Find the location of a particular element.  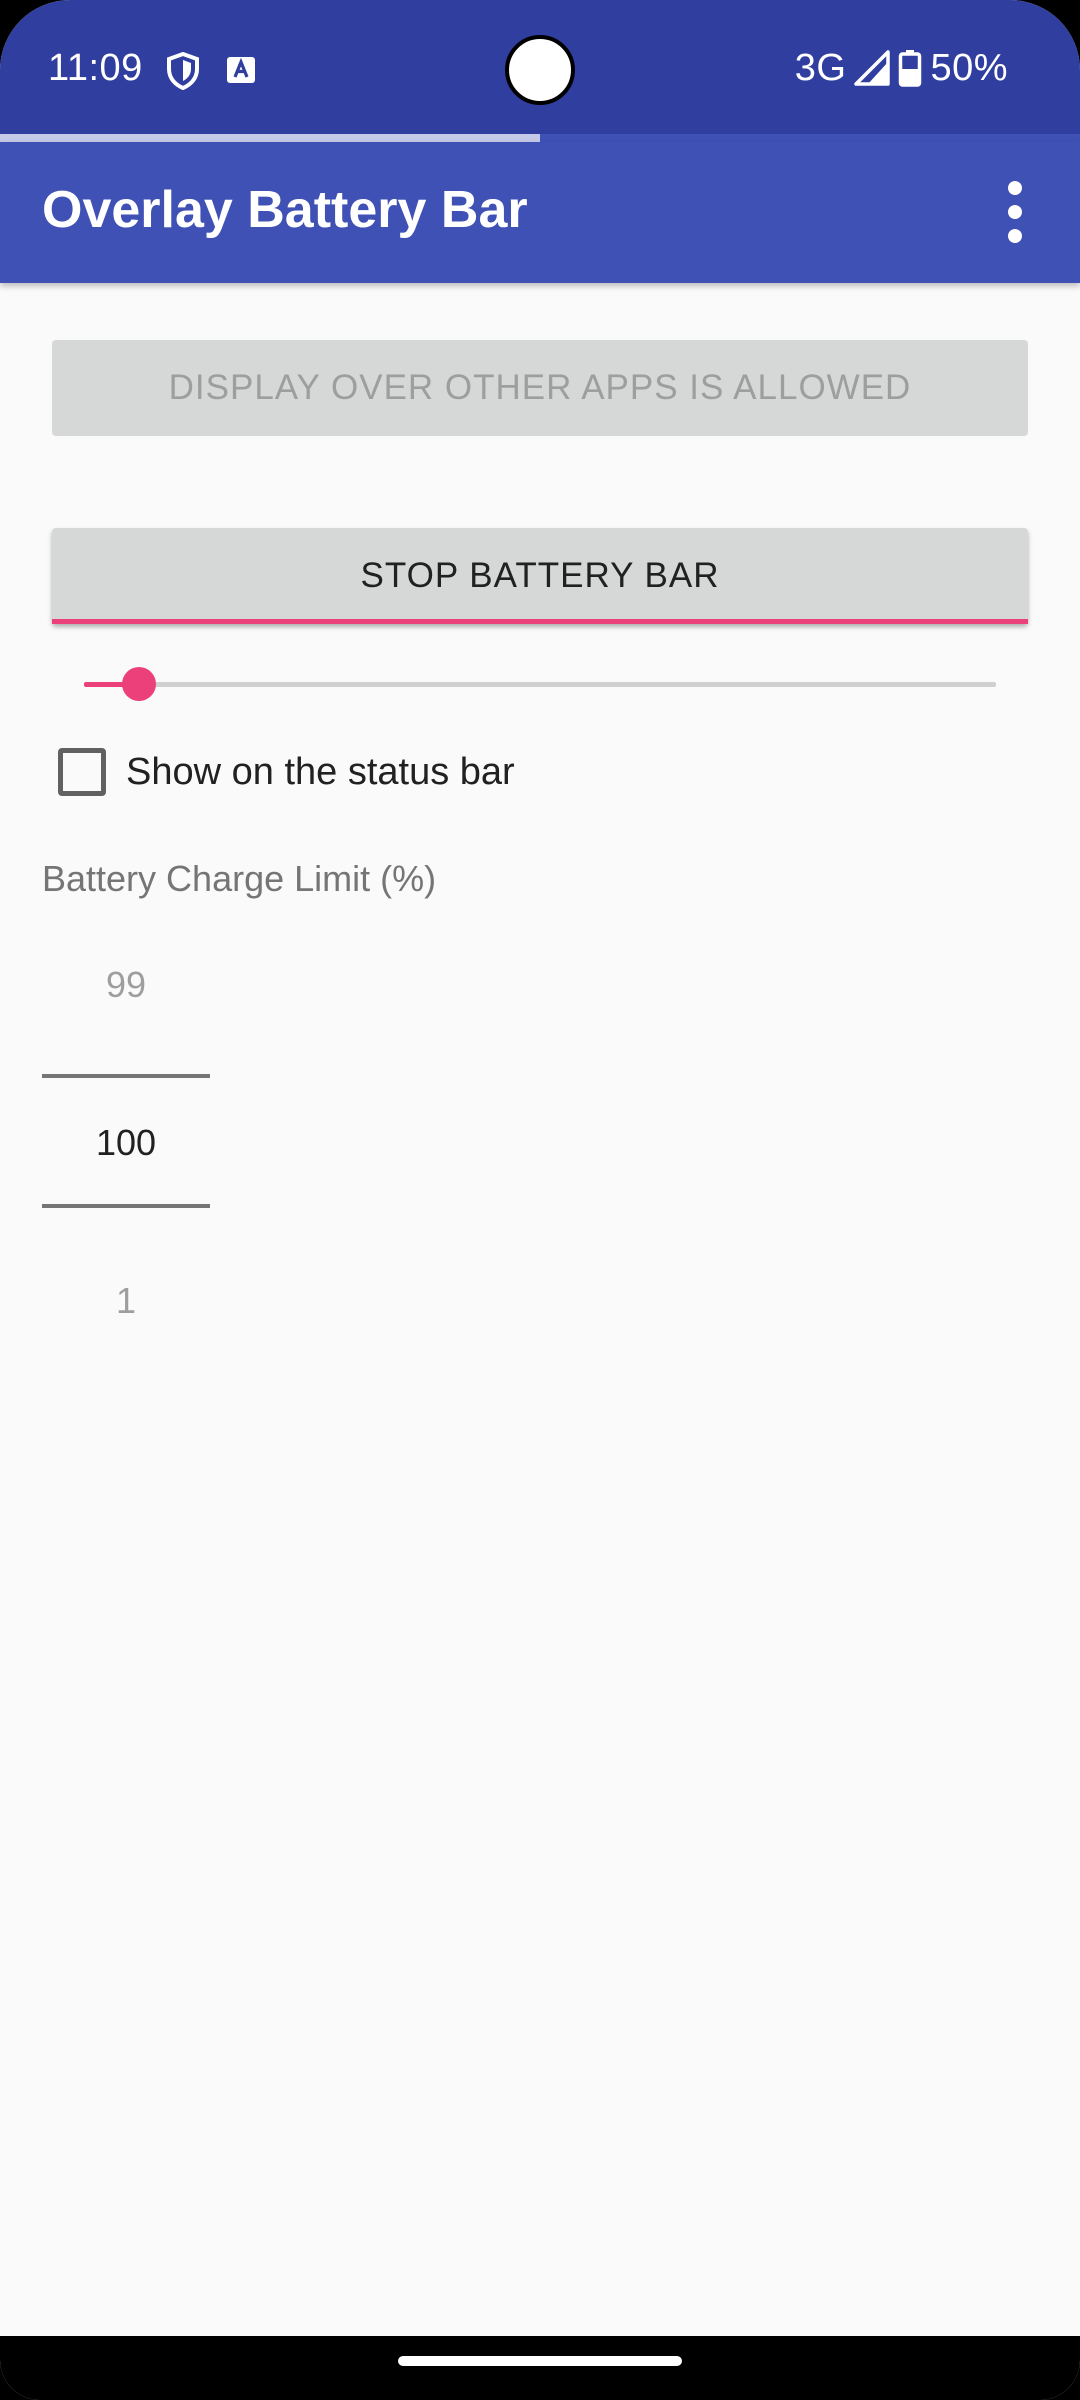

network-type: 3G is located at coordinates (820, 67).